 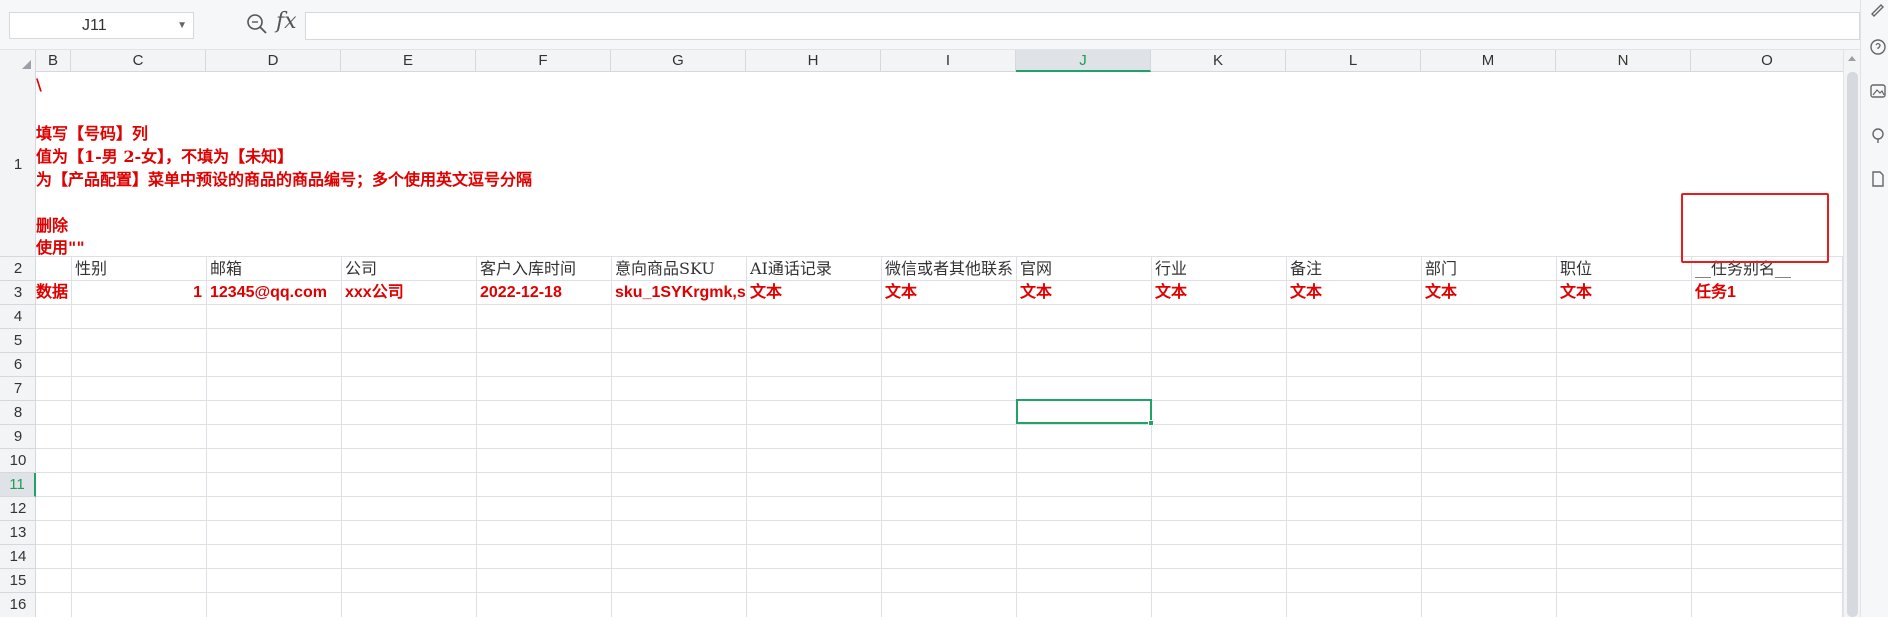 What do you see at coordinates (1083, 293) in the screenshot?
I see `data-cell-website: 文本` at bounding box center [1083, 293].